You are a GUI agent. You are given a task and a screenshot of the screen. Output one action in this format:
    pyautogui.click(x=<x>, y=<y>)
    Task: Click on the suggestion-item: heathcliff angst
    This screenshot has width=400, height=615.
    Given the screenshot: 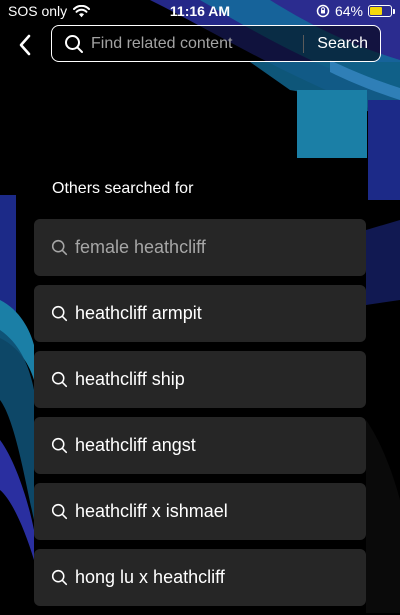 What is the action you would take?
    pyautogui.click(x=200, y=445)
    